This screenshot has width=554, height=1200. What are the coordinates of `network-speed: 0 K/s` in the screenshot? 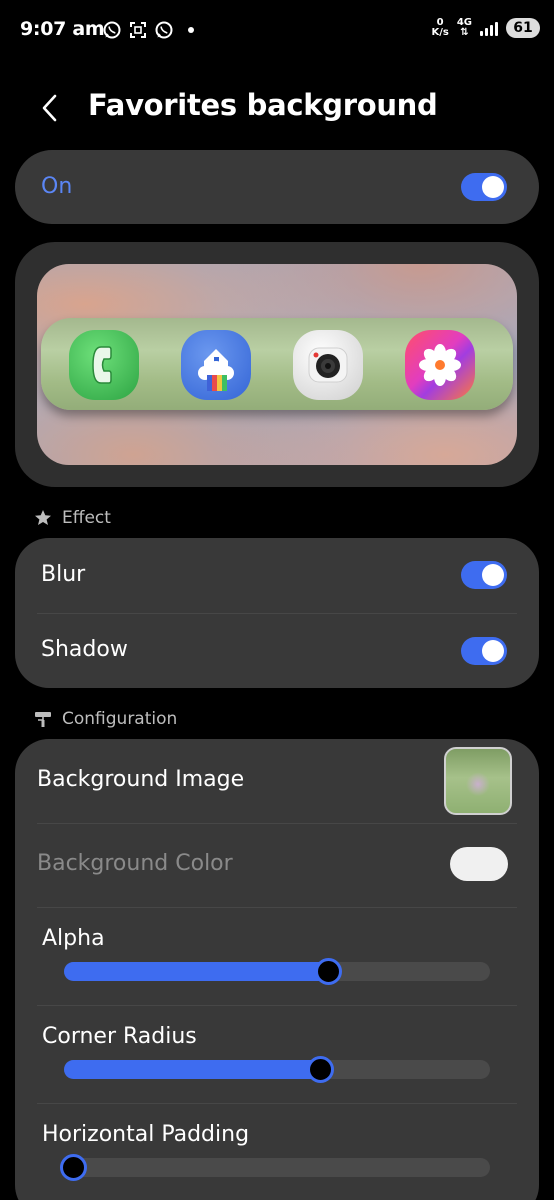 It's located at (439, 28).